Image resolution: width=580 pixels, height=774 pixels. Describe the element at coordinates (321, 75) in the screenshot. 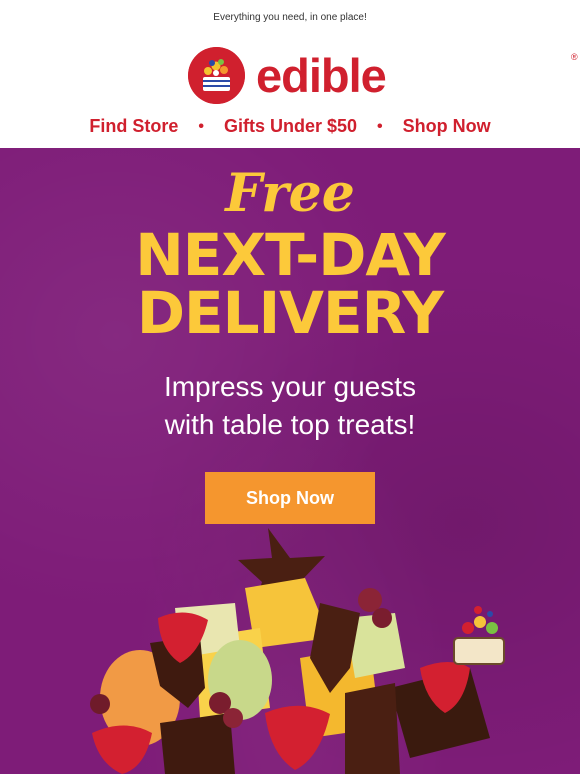

I see `brand-wordmark: edible` at that location.